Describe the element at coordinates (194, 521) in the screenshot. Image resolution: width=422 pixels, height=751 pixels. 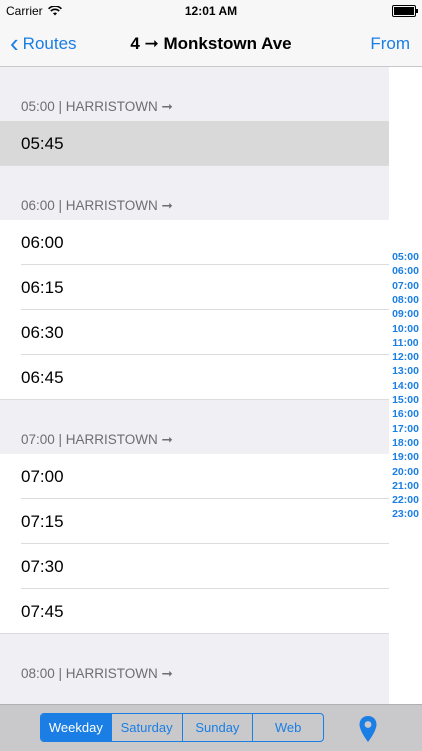
I see `table-row: 07:15` at that location.